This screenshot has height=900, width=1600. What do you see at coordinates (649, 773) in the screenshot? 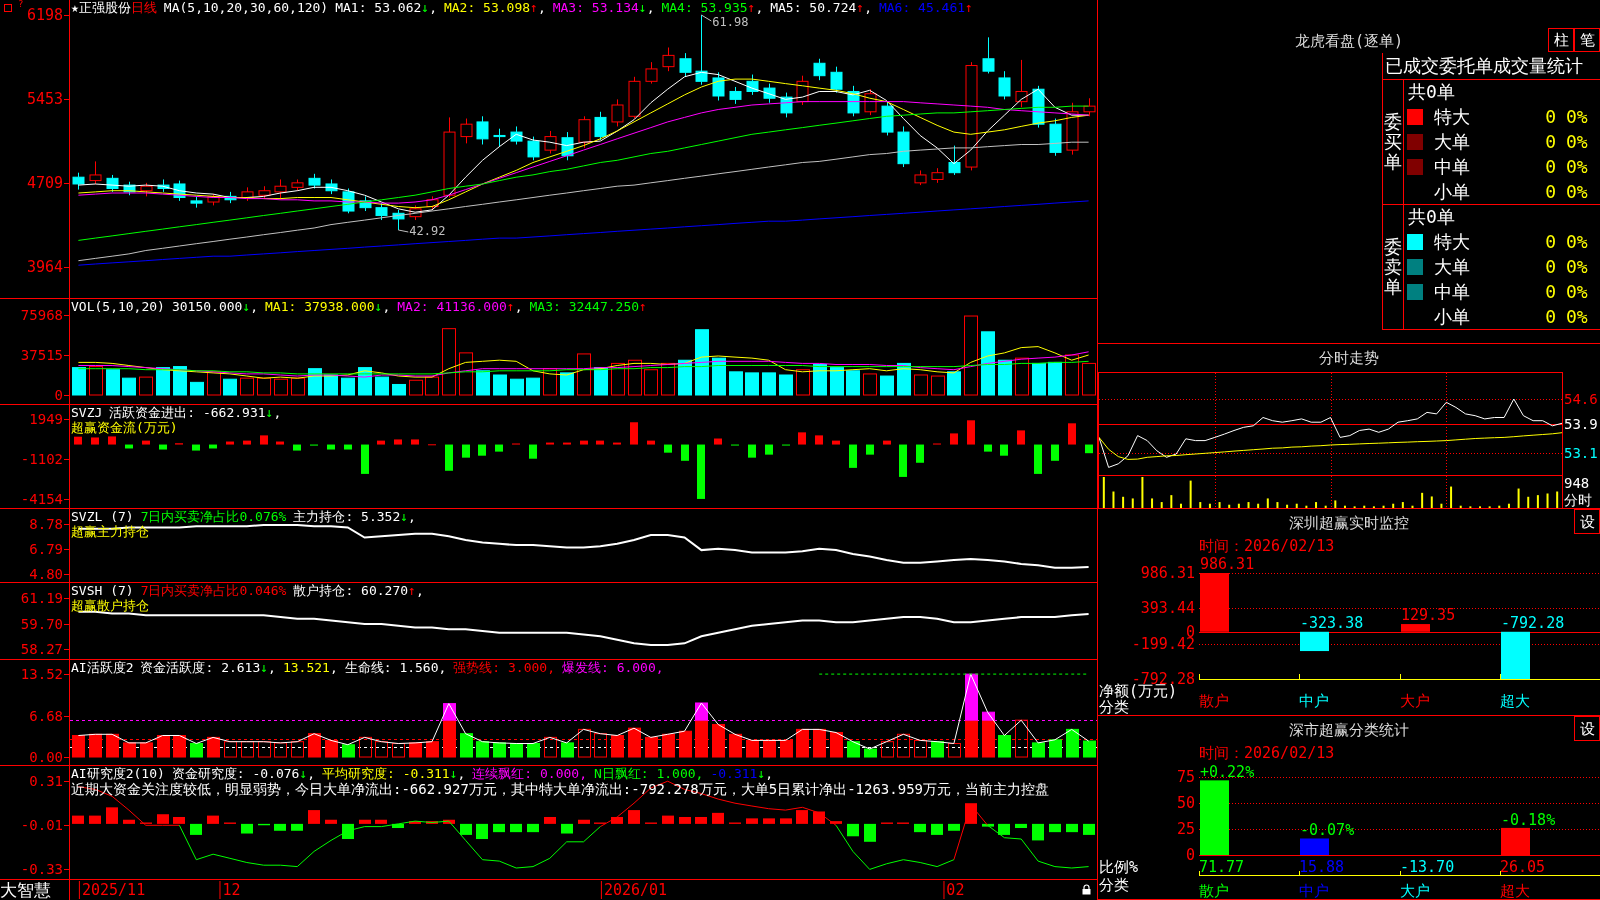
I see `legend-entry: N日飘红: 1.000,` at bounding box center [649, 773].